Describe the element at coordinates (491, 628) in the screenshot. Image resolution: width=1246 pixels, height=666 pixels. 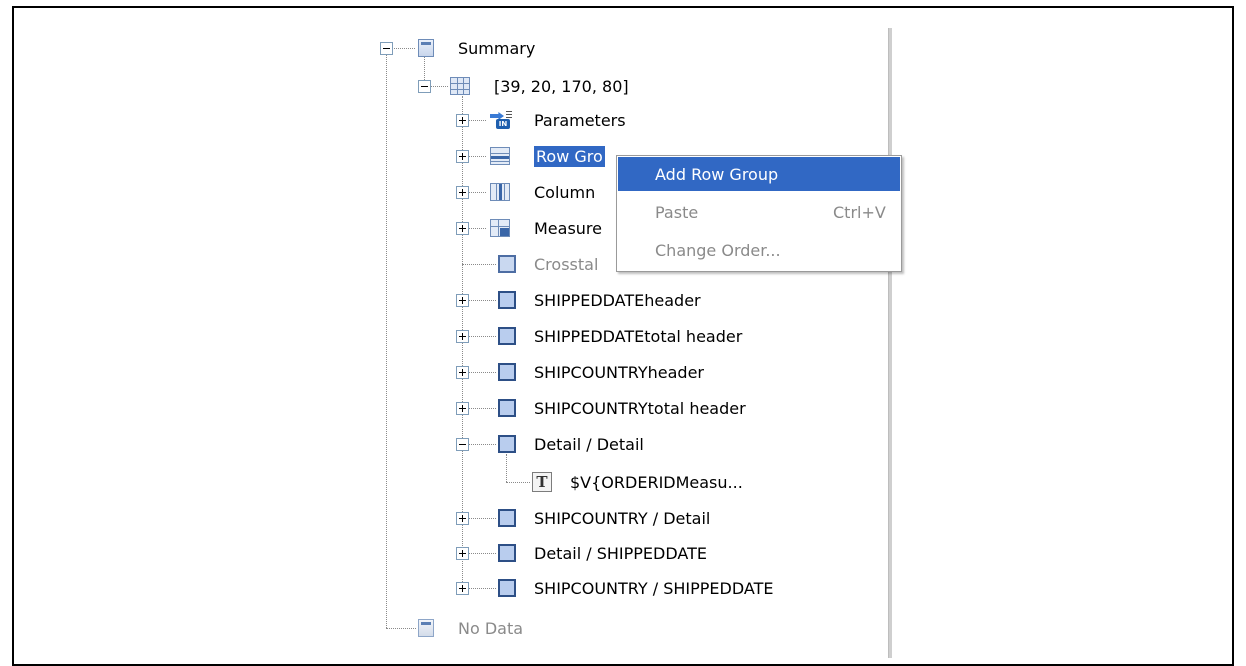
I see `tree-item-label: No Data` at that location.